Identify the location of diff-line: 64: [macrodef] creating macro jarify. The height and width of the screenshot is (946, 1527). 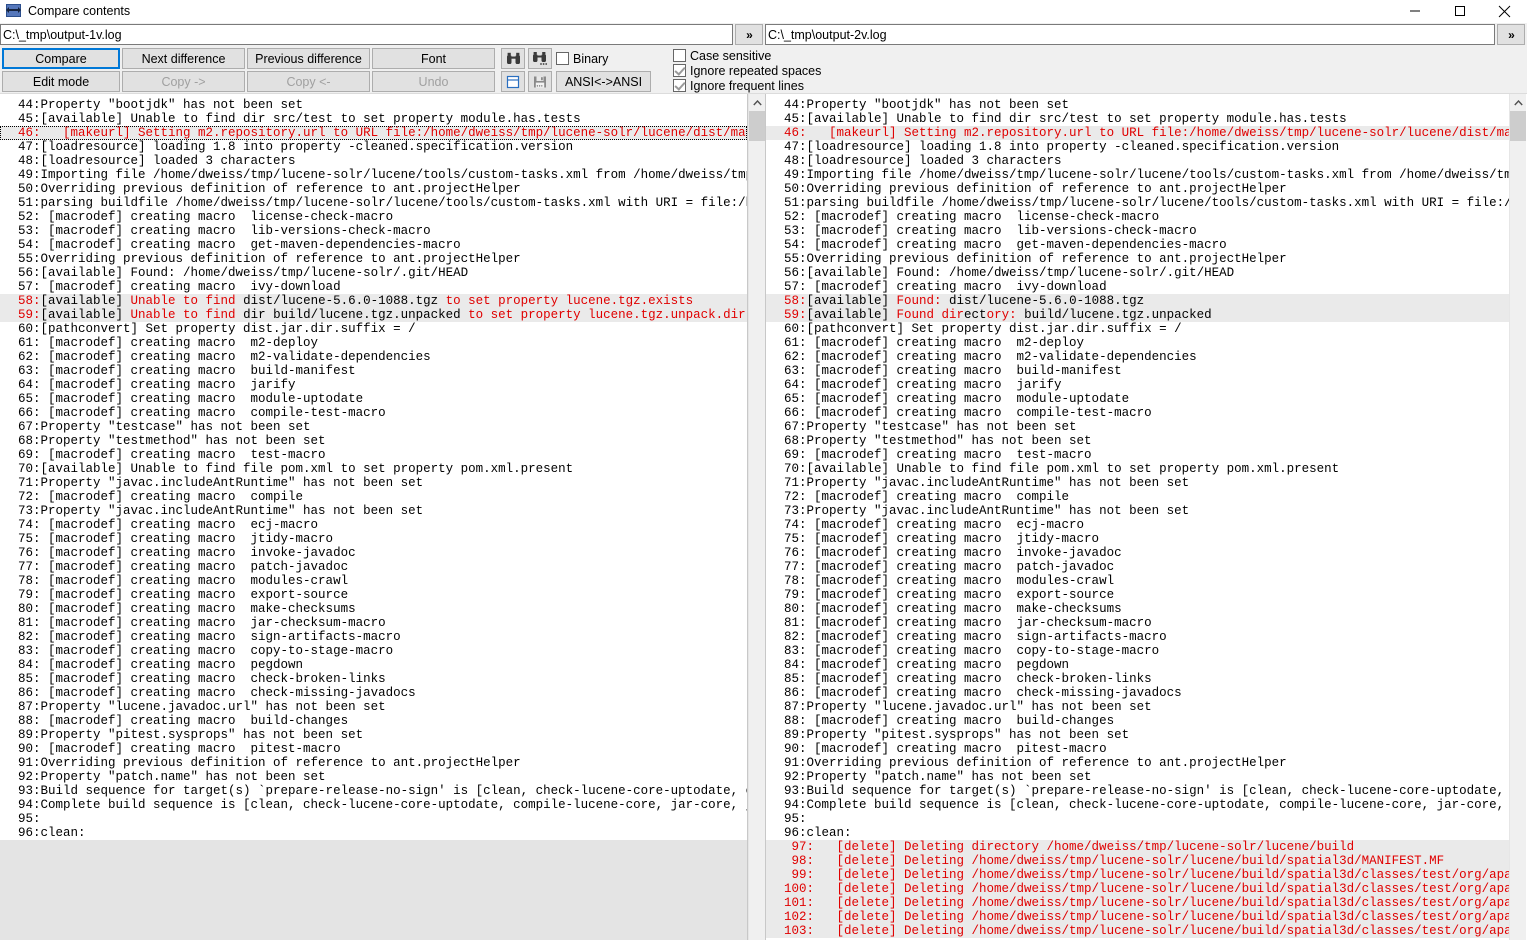
(1137, 385).